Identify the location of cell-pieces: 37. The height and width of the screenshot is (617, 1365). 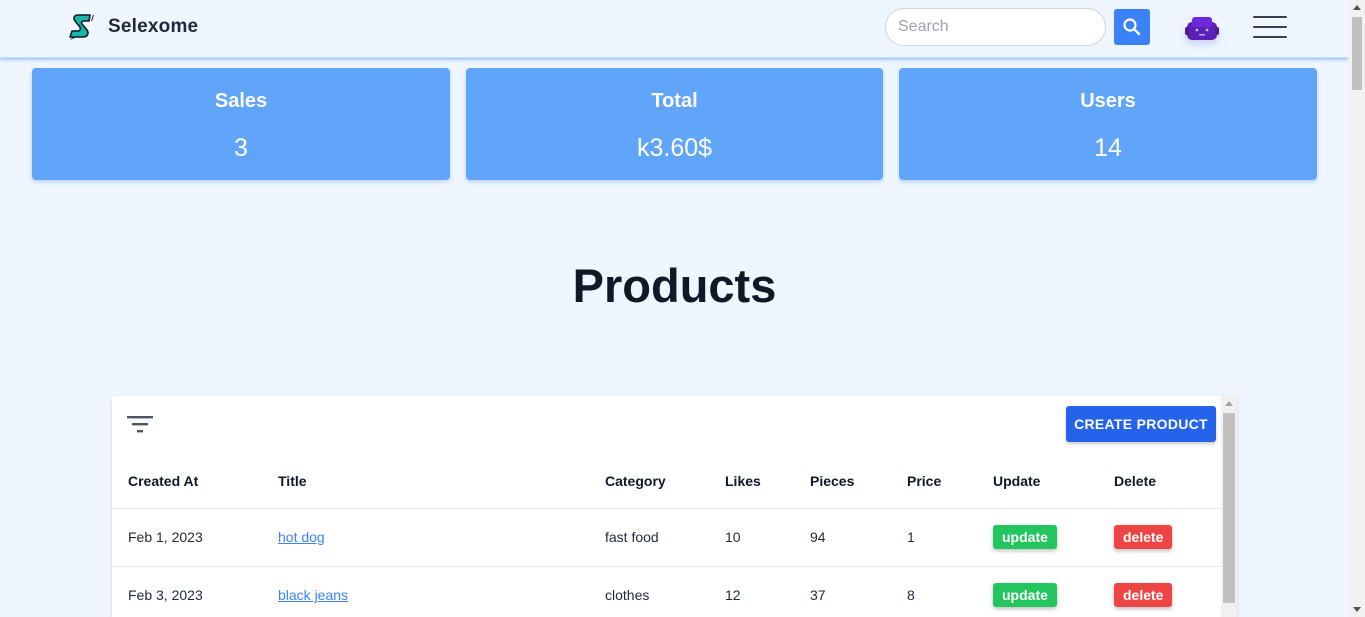
(842, 591).